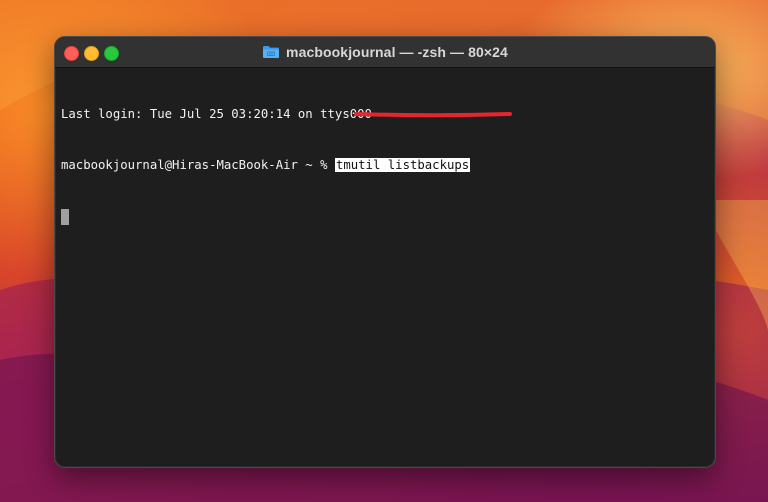 This screenshot has width=768, height=502. What do you see at coordinates (433, 115) in the screenshot?
I see `red-underline-annotation` at bounding box center [433, 115].